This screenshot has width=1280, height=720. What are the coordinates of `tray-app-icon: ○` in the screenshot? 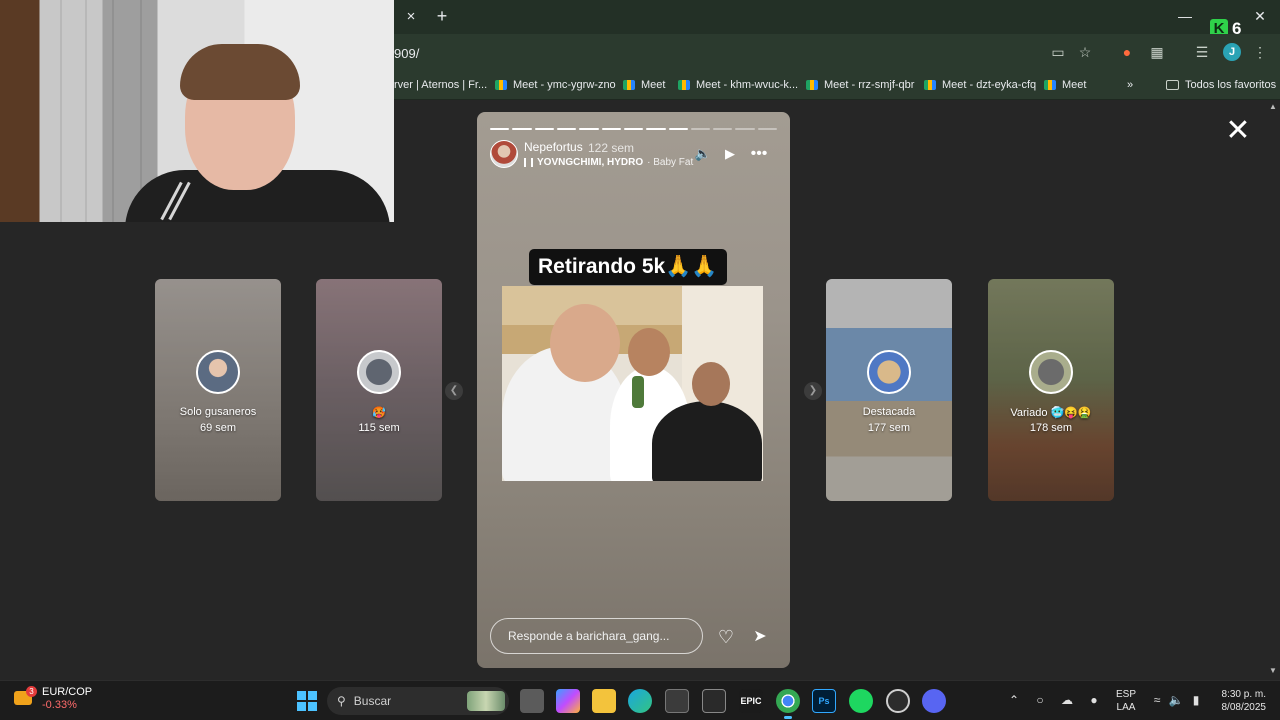 It's located at (1040, 700).